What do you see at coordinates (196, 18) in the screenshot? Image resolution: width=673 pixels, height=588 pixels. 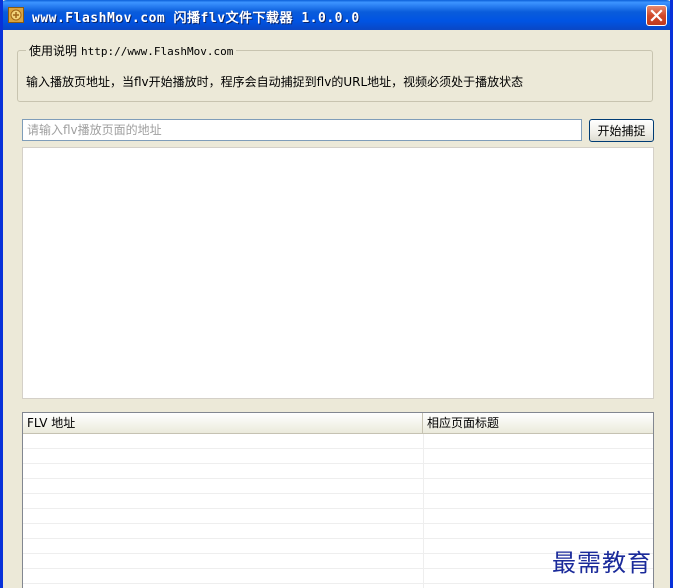 I see `window-title: www.FlashMov.com 闪播flv文件下载器 1.0.0.0` at bounding box center [196, 18].